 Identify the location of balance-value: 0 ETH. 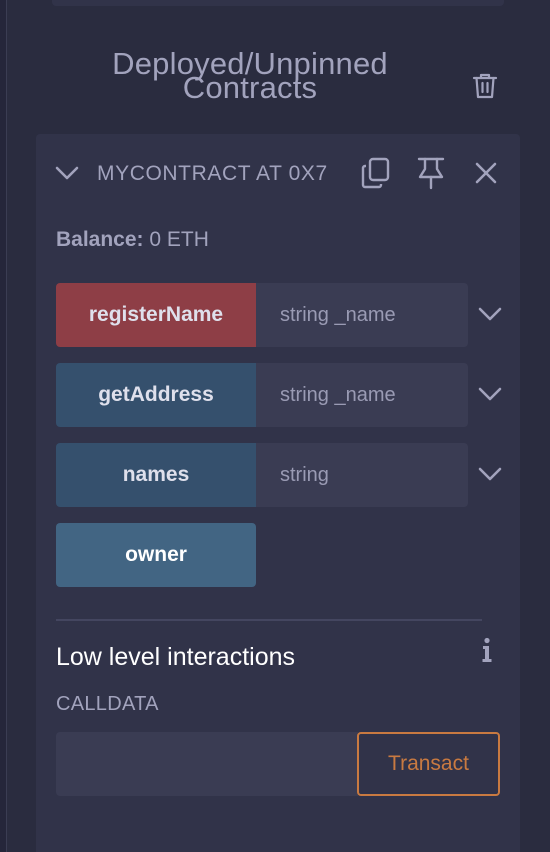
(179, 239).